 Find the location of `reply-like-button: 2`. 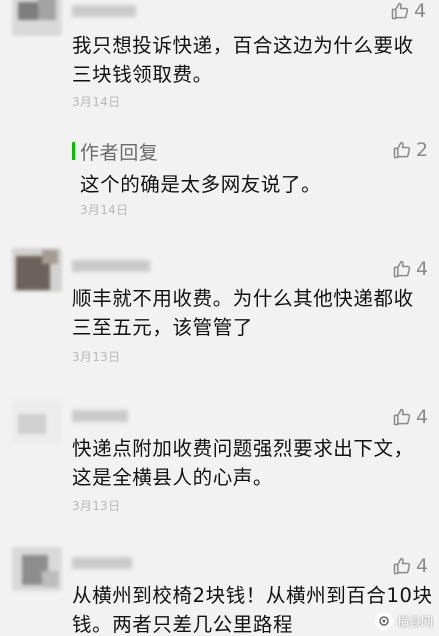

reply-like-button: 2 is located at coordinates (410, 150).